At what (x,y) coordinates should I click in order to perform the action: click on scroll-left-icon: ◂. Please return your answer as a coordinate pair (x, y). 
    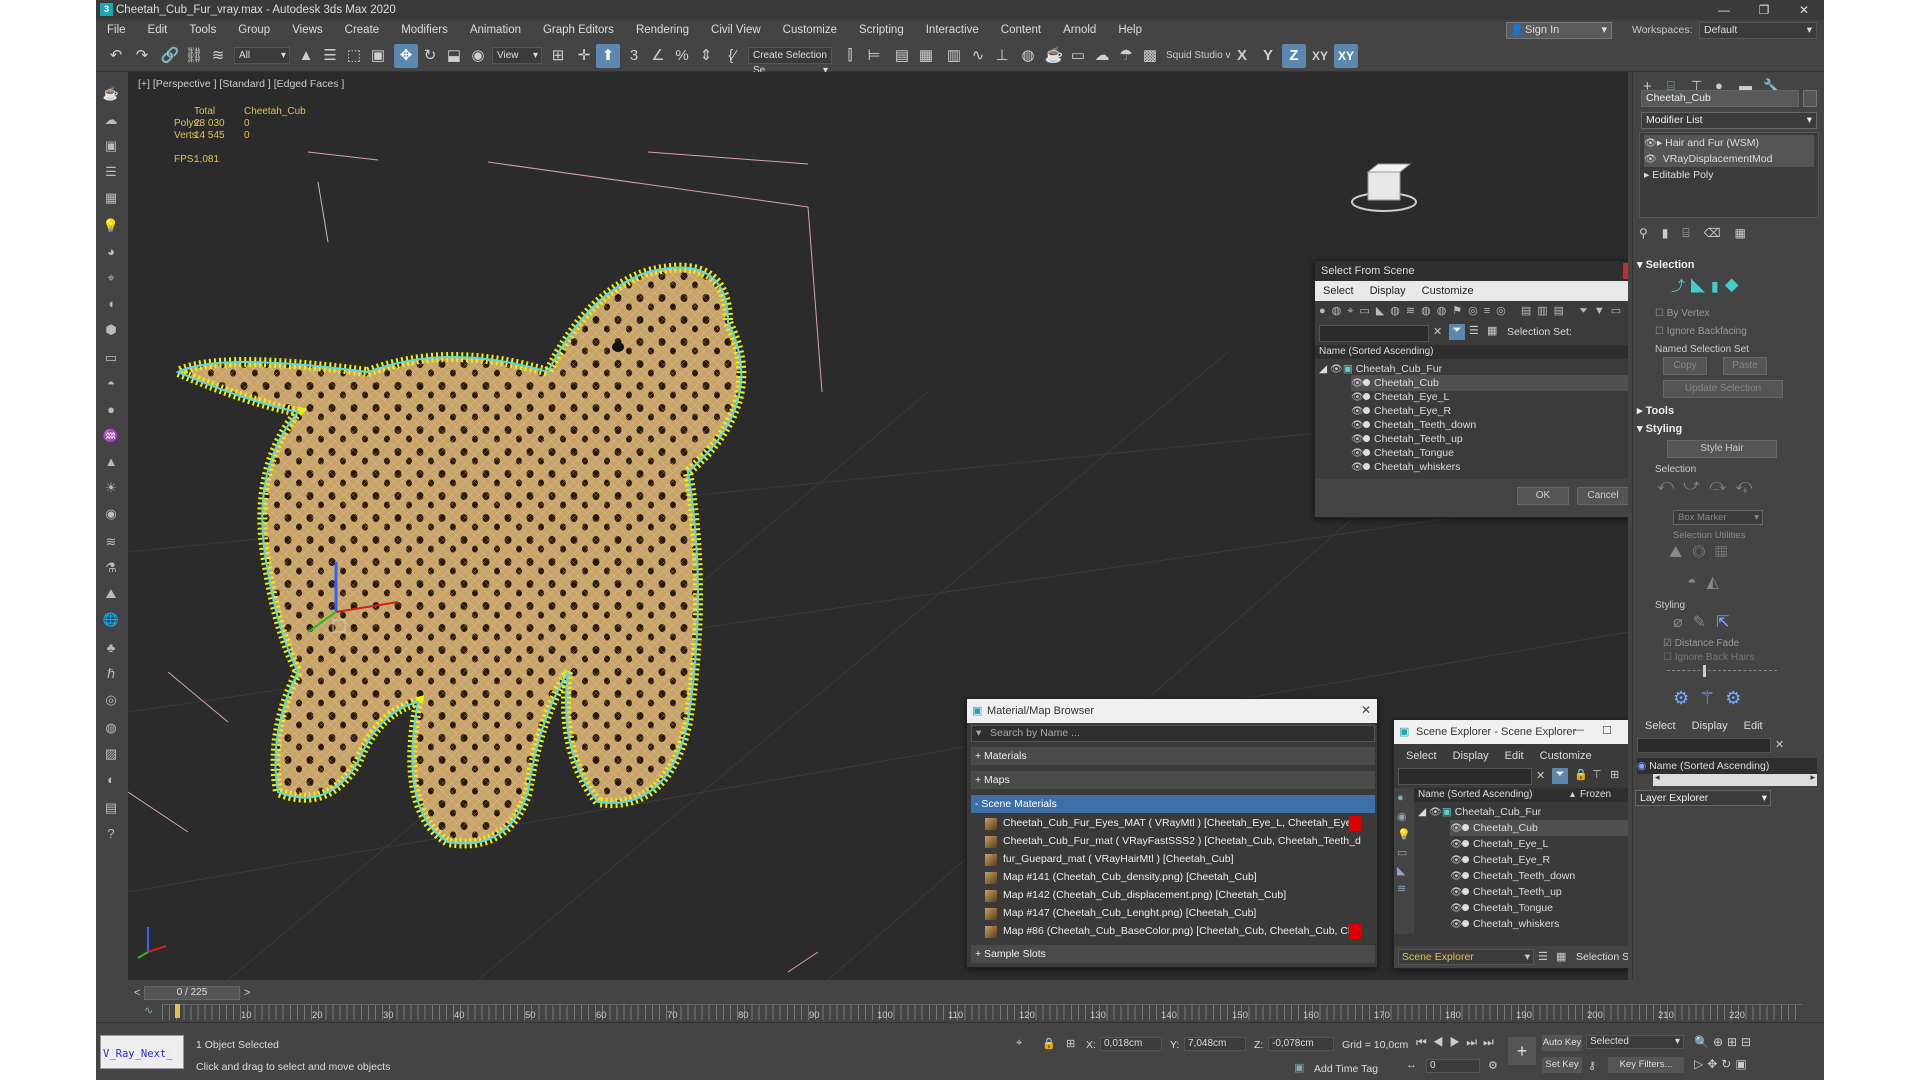
    Looking at the image, I should click on (1657, 777).